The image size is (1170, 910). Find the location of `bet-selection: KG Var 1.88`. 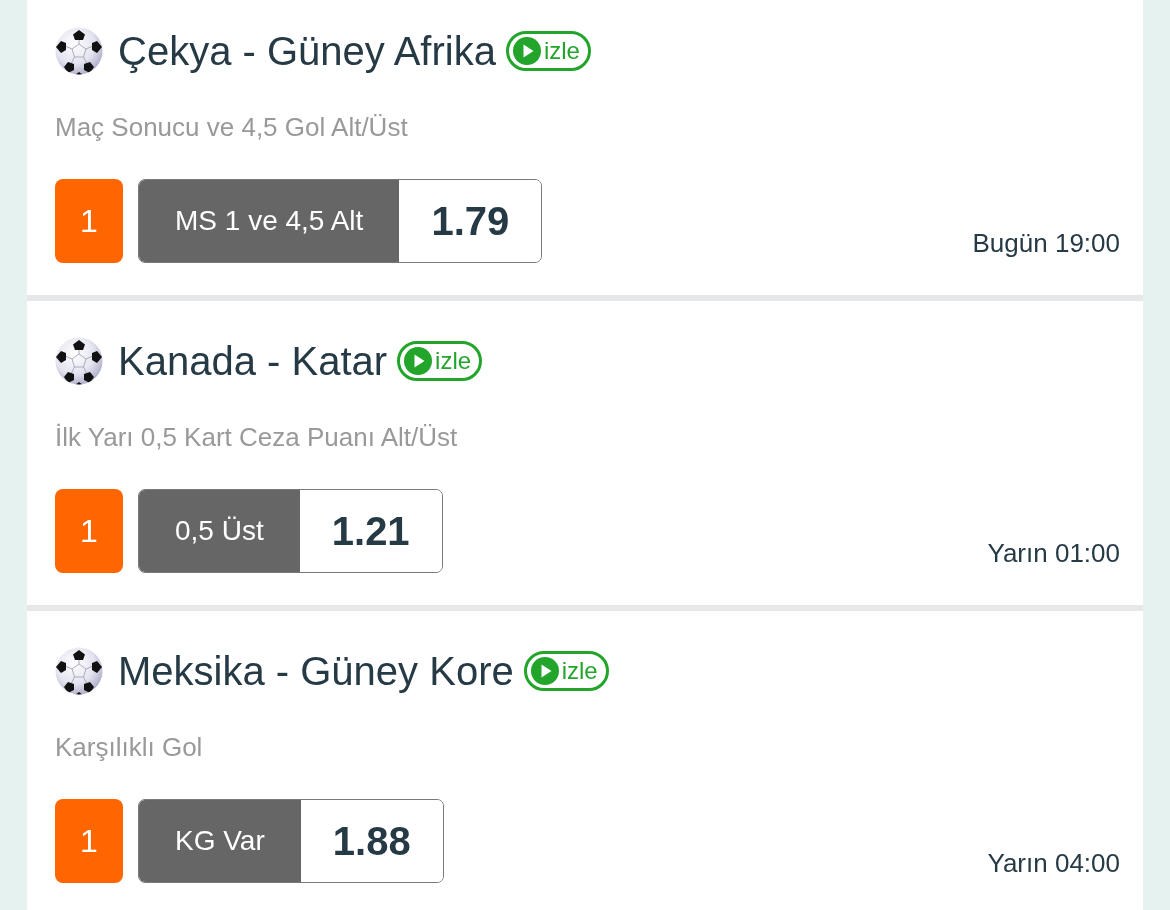

bet-selection: KG Var 1.88 is located at coordinates (291, 841).